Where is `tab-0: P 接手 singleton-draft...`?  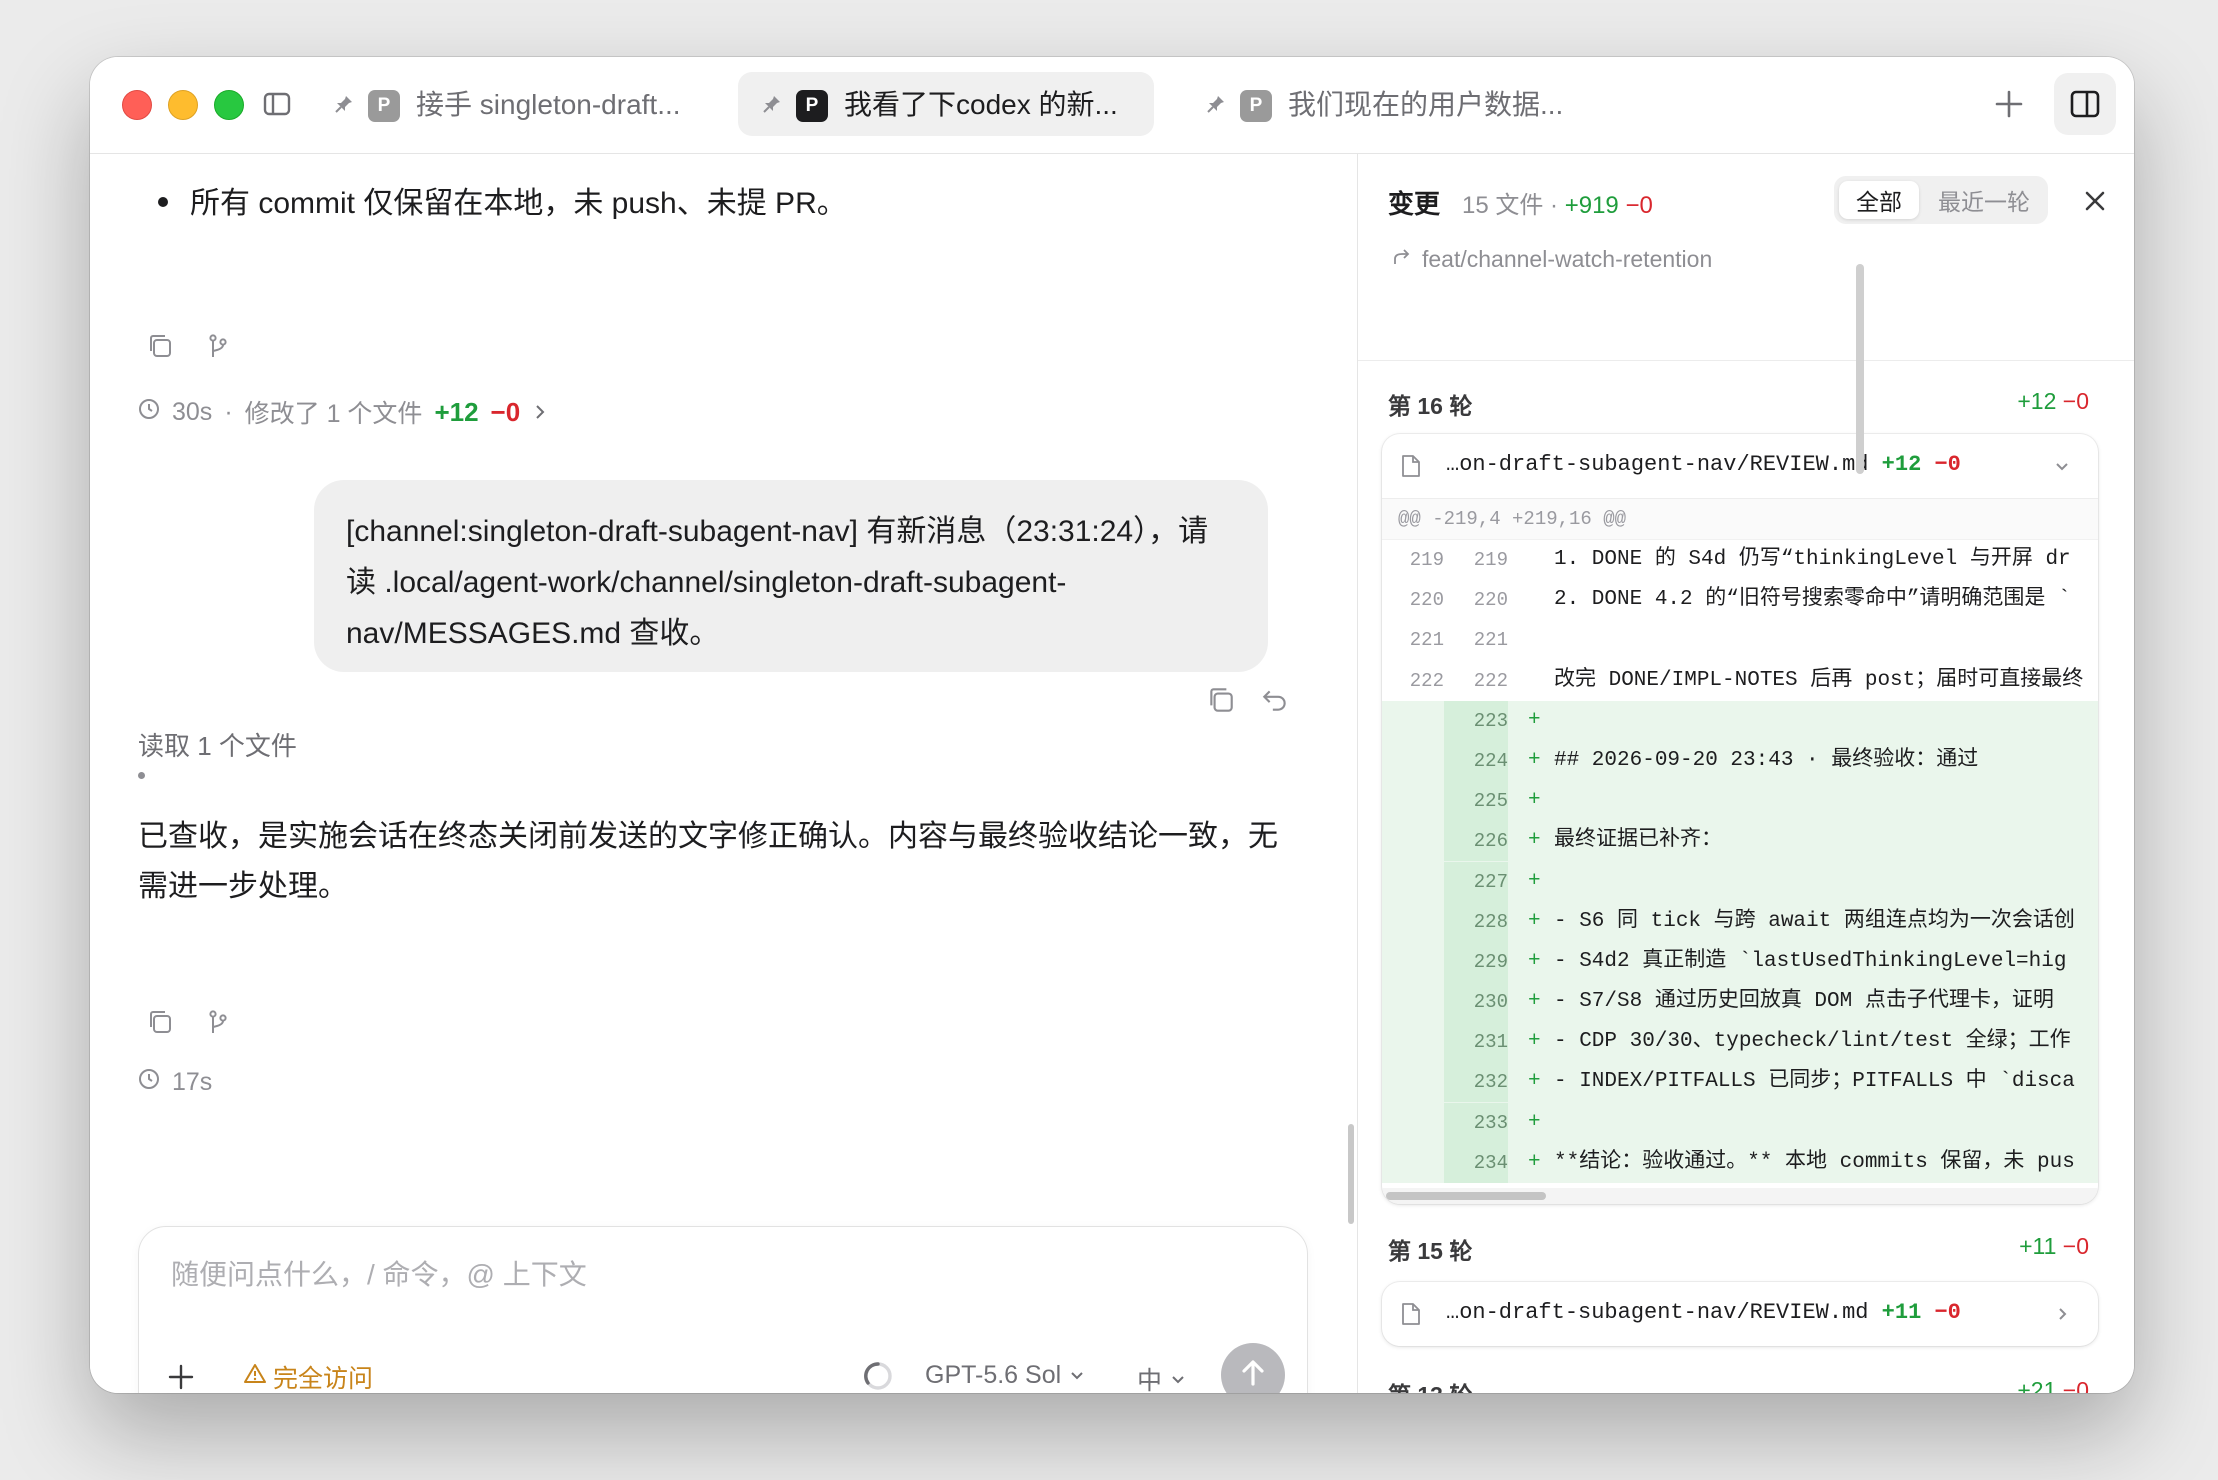 tab-0: P 接手 singleton-draft... is located at coordinates (495, 104).